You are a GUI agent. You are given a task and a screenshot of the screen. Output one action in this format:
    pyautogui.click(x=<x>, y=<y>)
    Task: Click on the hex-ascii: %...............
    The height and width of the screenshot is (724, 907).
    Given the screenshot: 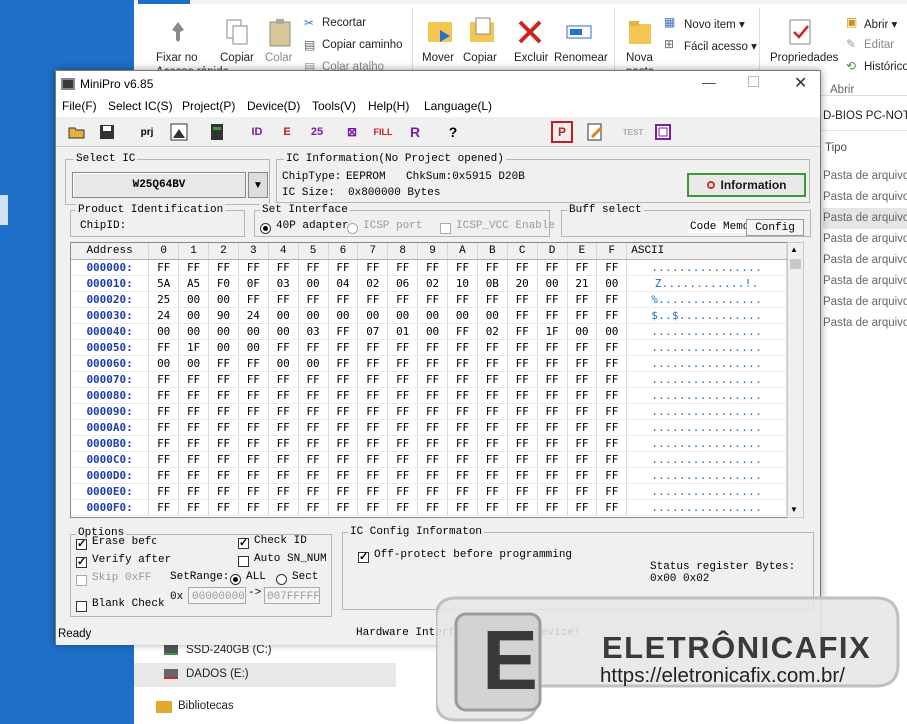 What is the action you would take?
    pyautogui.click(x=706, y=299)
    